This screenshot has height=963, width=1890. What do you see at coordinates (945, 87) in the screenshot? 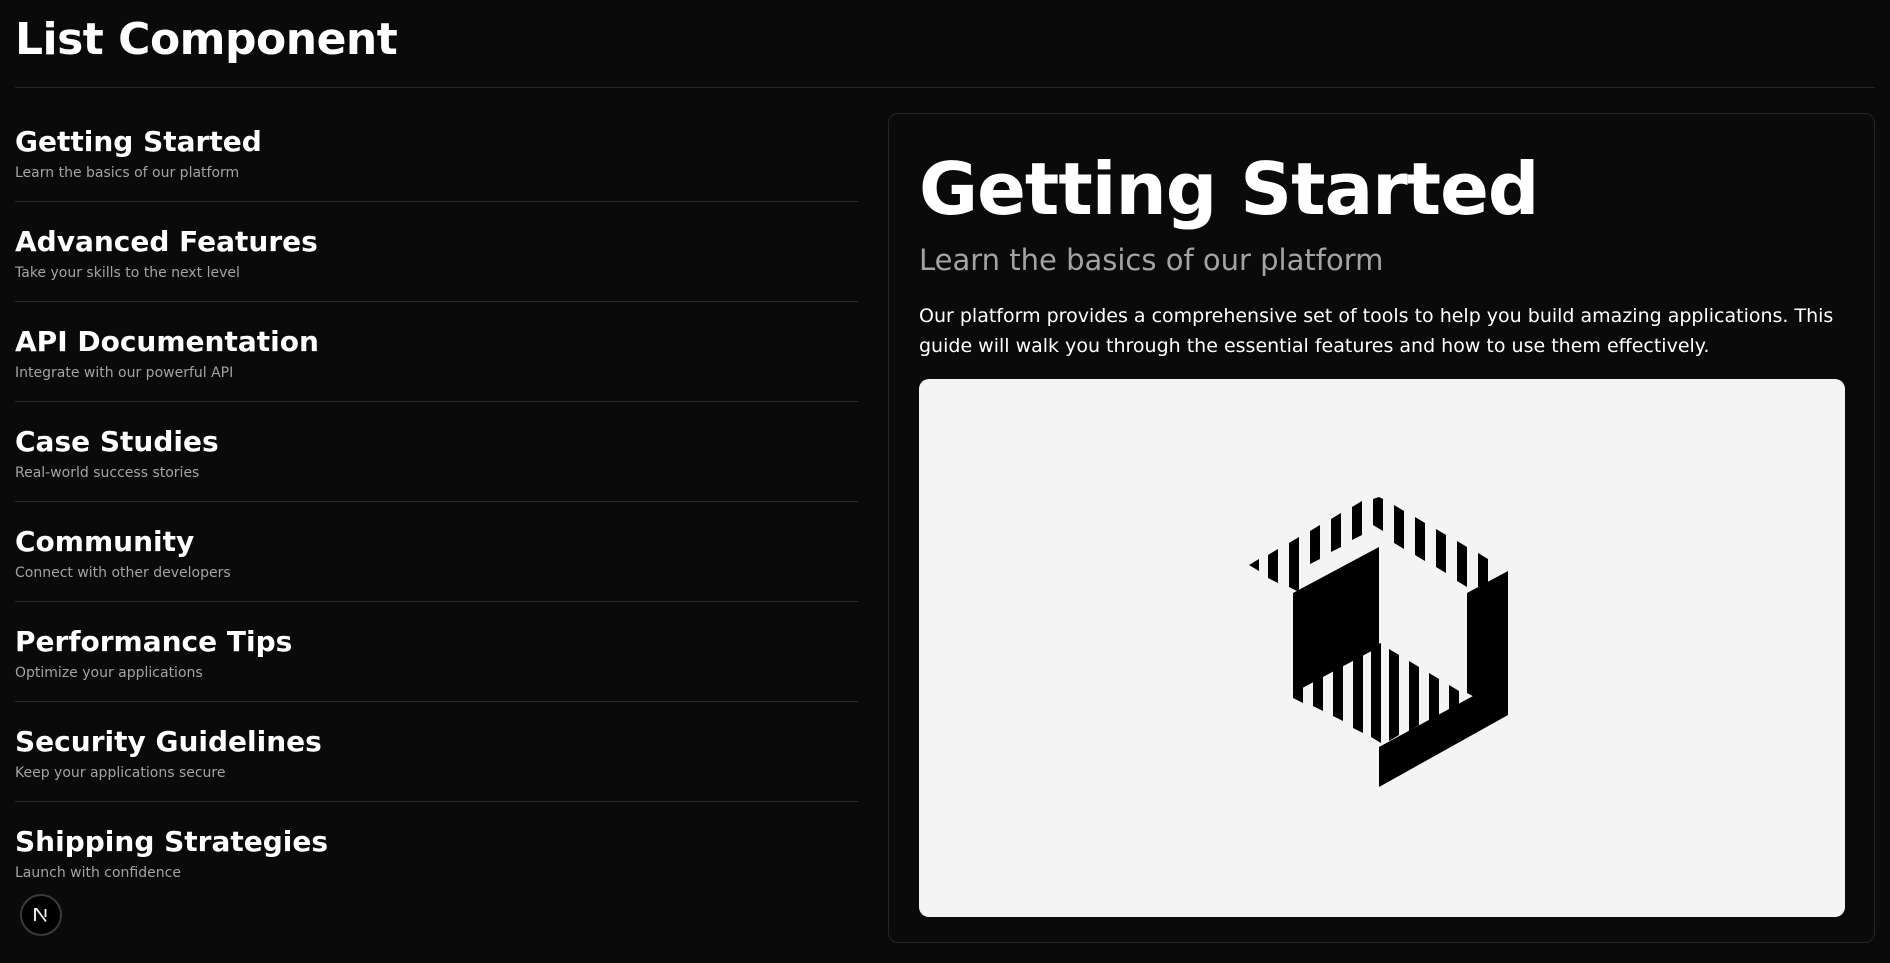
I see `title-divider` at bounding box center [945, 87].